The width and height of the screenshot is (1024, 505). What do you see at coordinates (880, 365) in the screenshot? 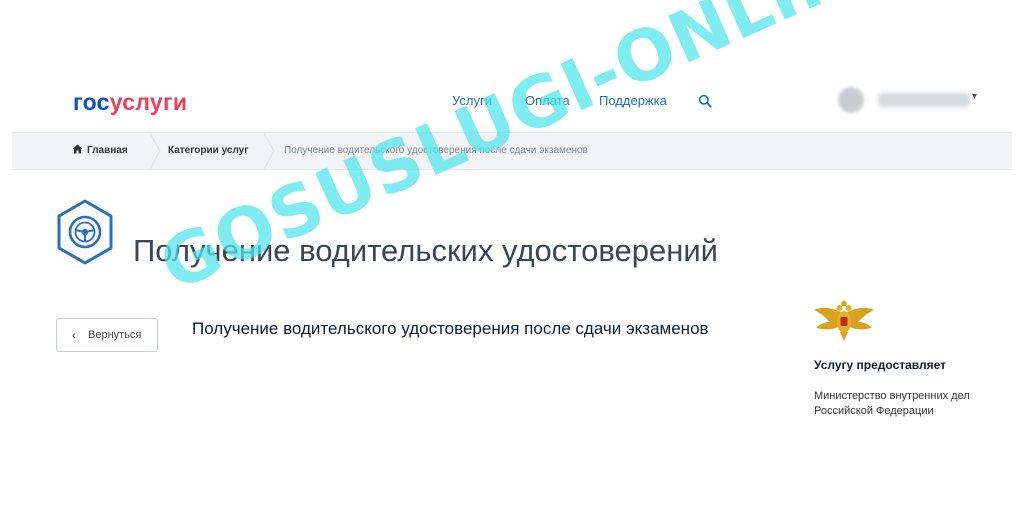
I see `provider-label: Услугу предоставляет` at bounding box center [880, 365].